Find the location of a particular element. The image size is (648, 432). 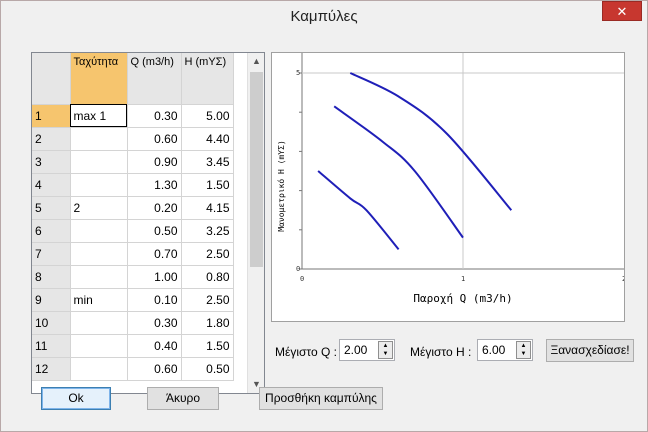

x-tick-label: 1 is located at coordinates (463, 279).